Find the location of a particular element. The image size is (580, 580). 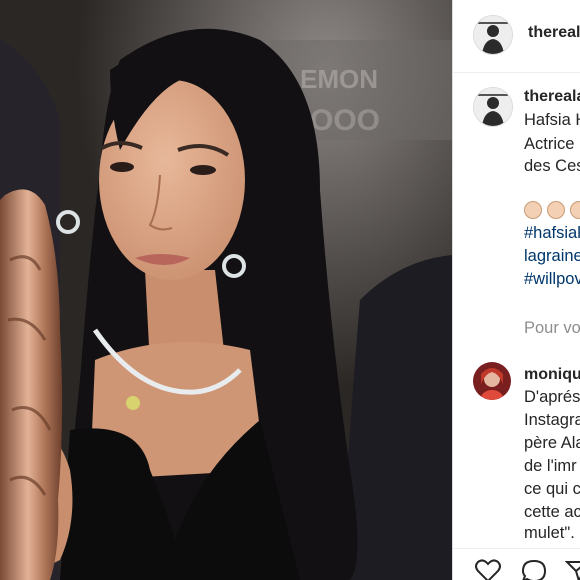

profile-avatar-icon is located at coordinates (493, 35).